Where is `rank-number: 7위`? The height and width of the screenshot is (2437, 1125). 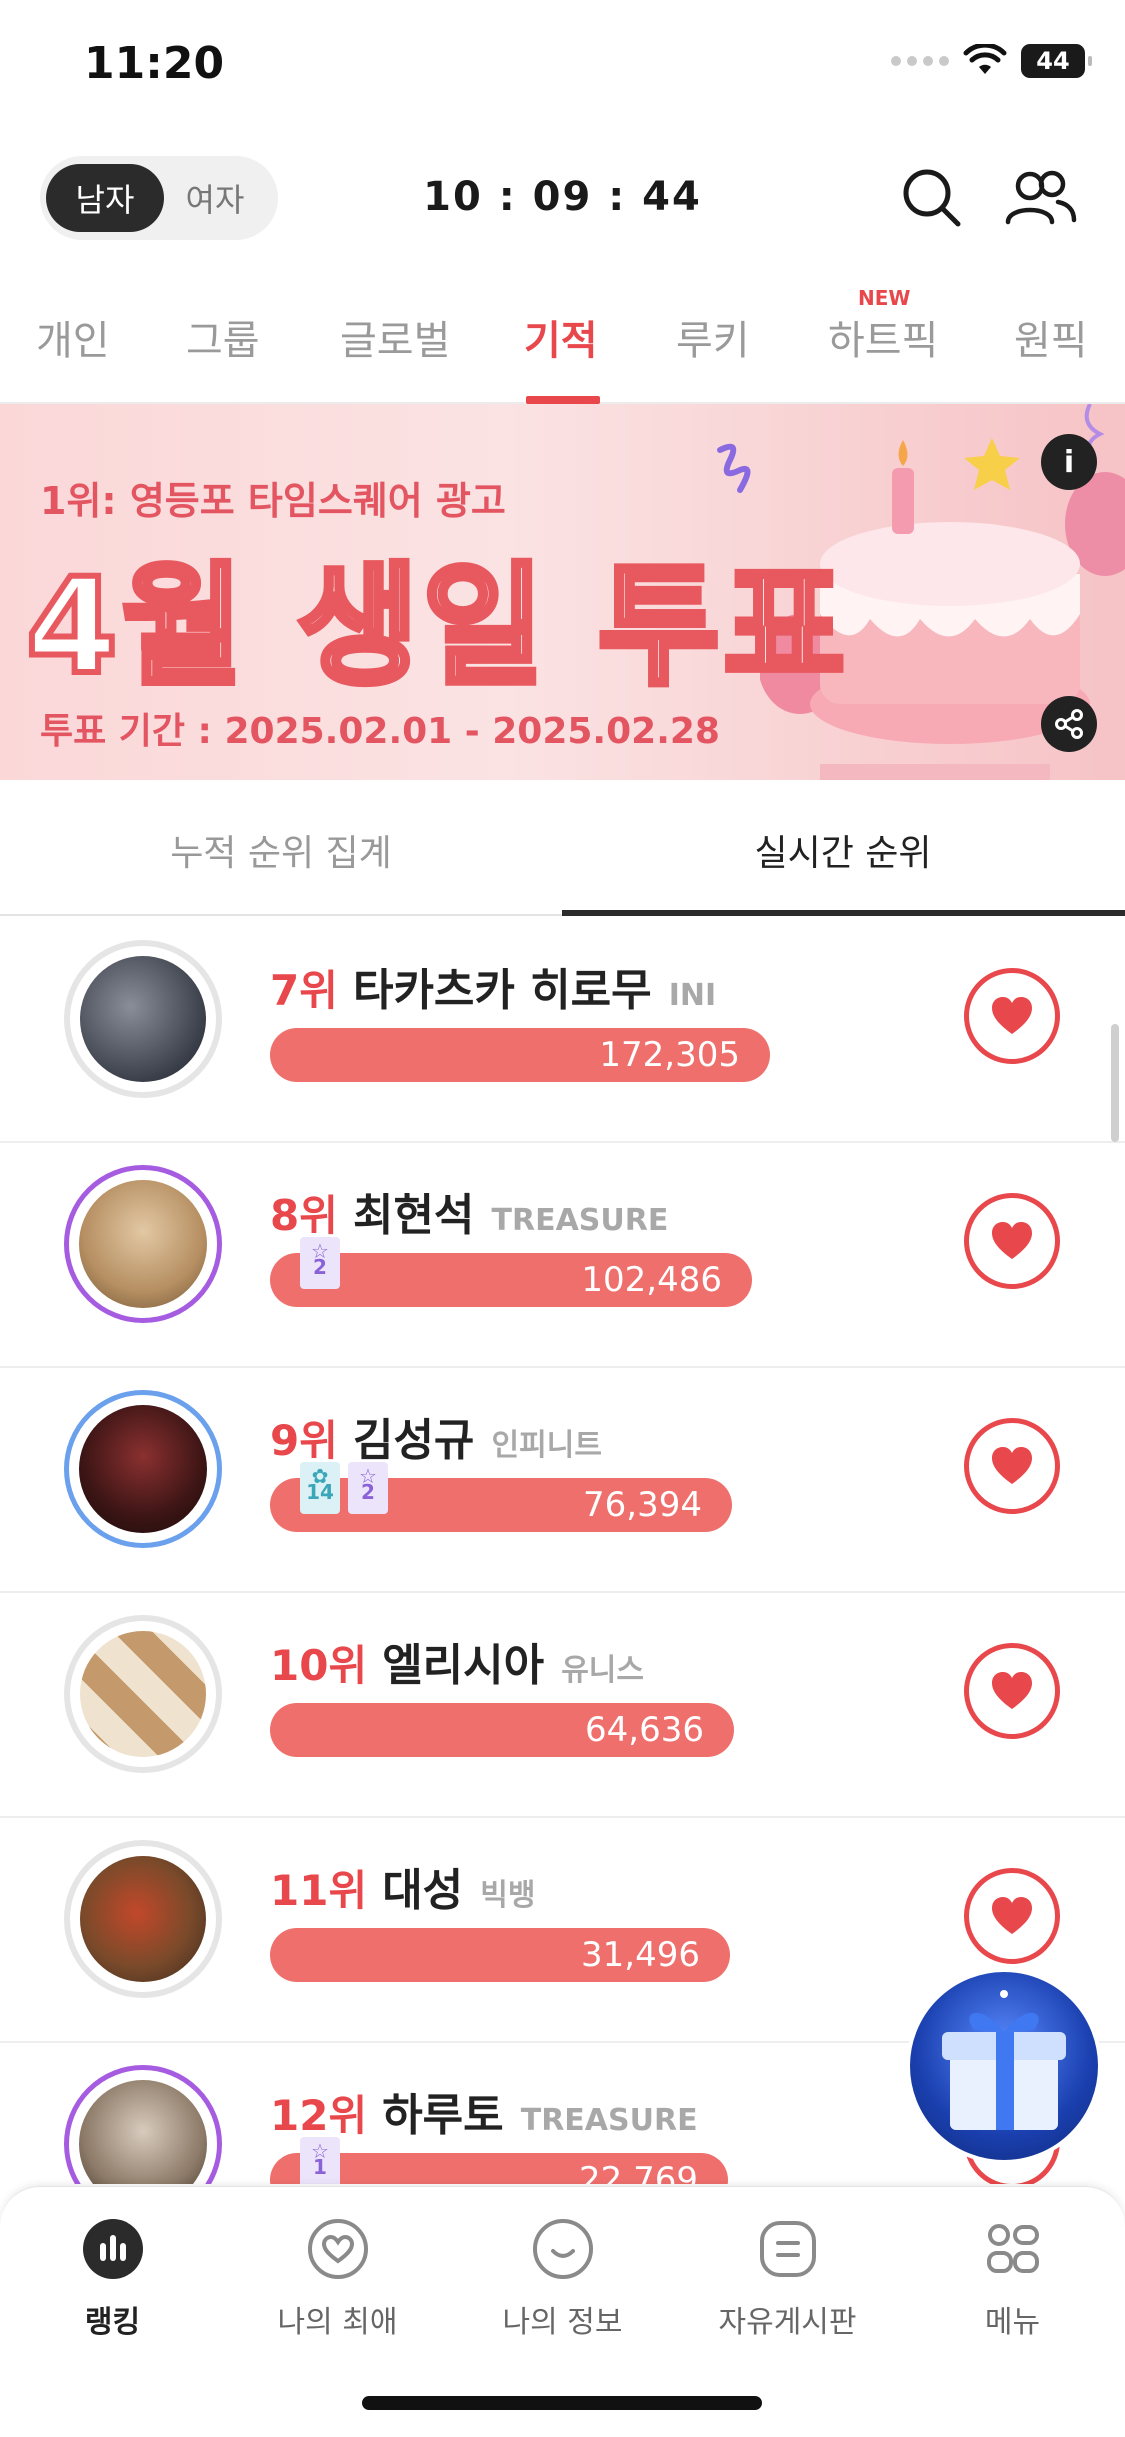 rank-number: 7위 is located at coordinates (304, 990).